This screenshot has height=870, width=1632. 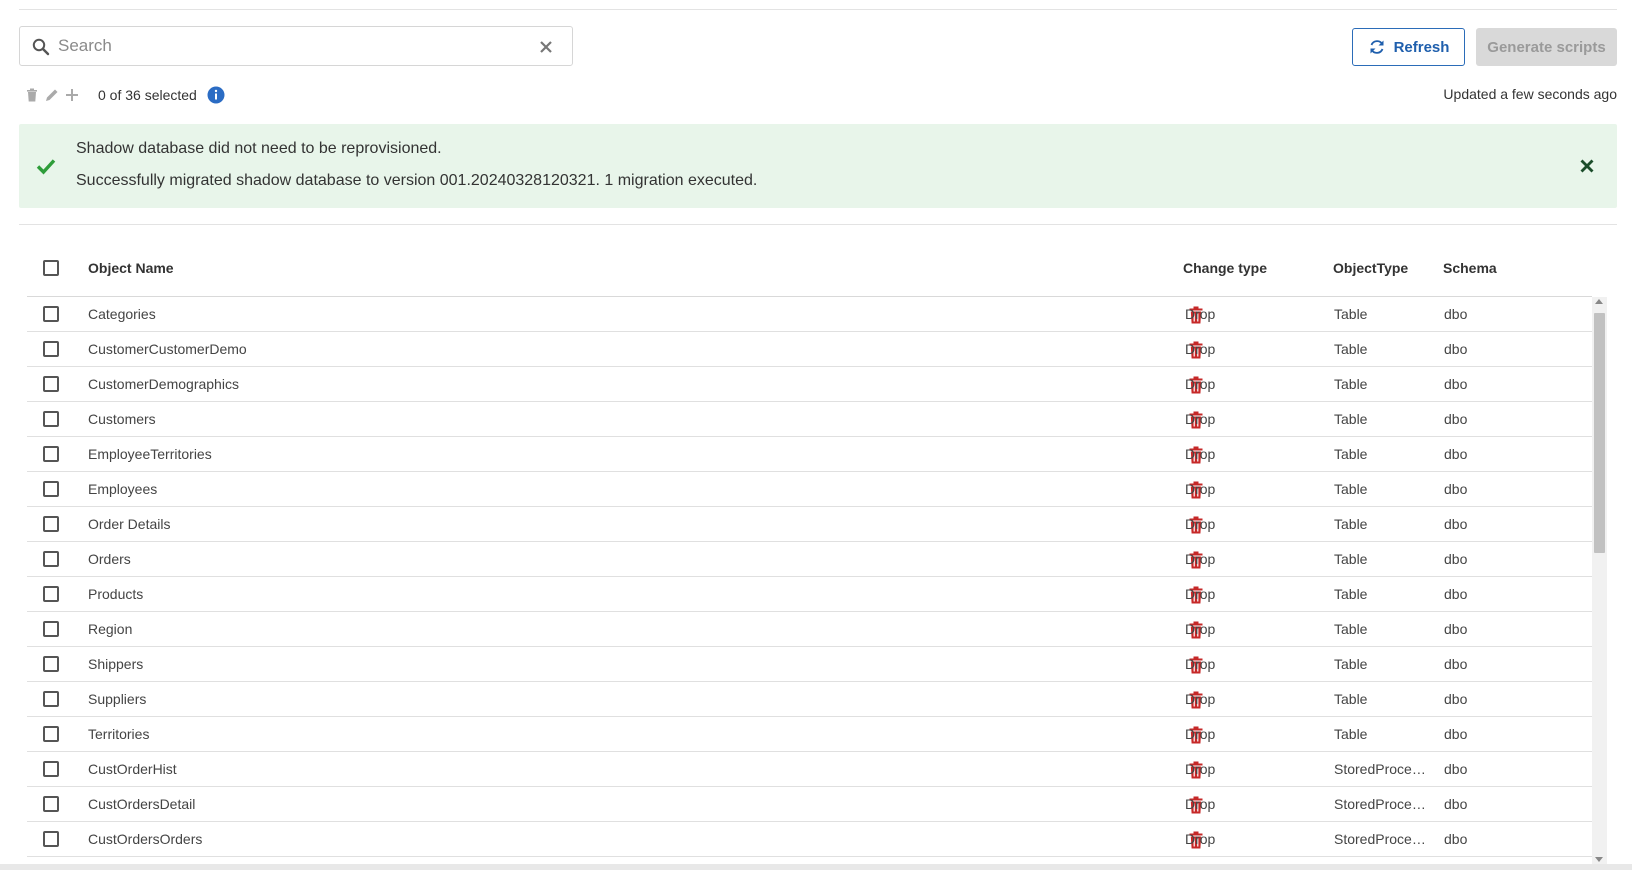 I want to click on plus-icon, so click(x=72, y=95).